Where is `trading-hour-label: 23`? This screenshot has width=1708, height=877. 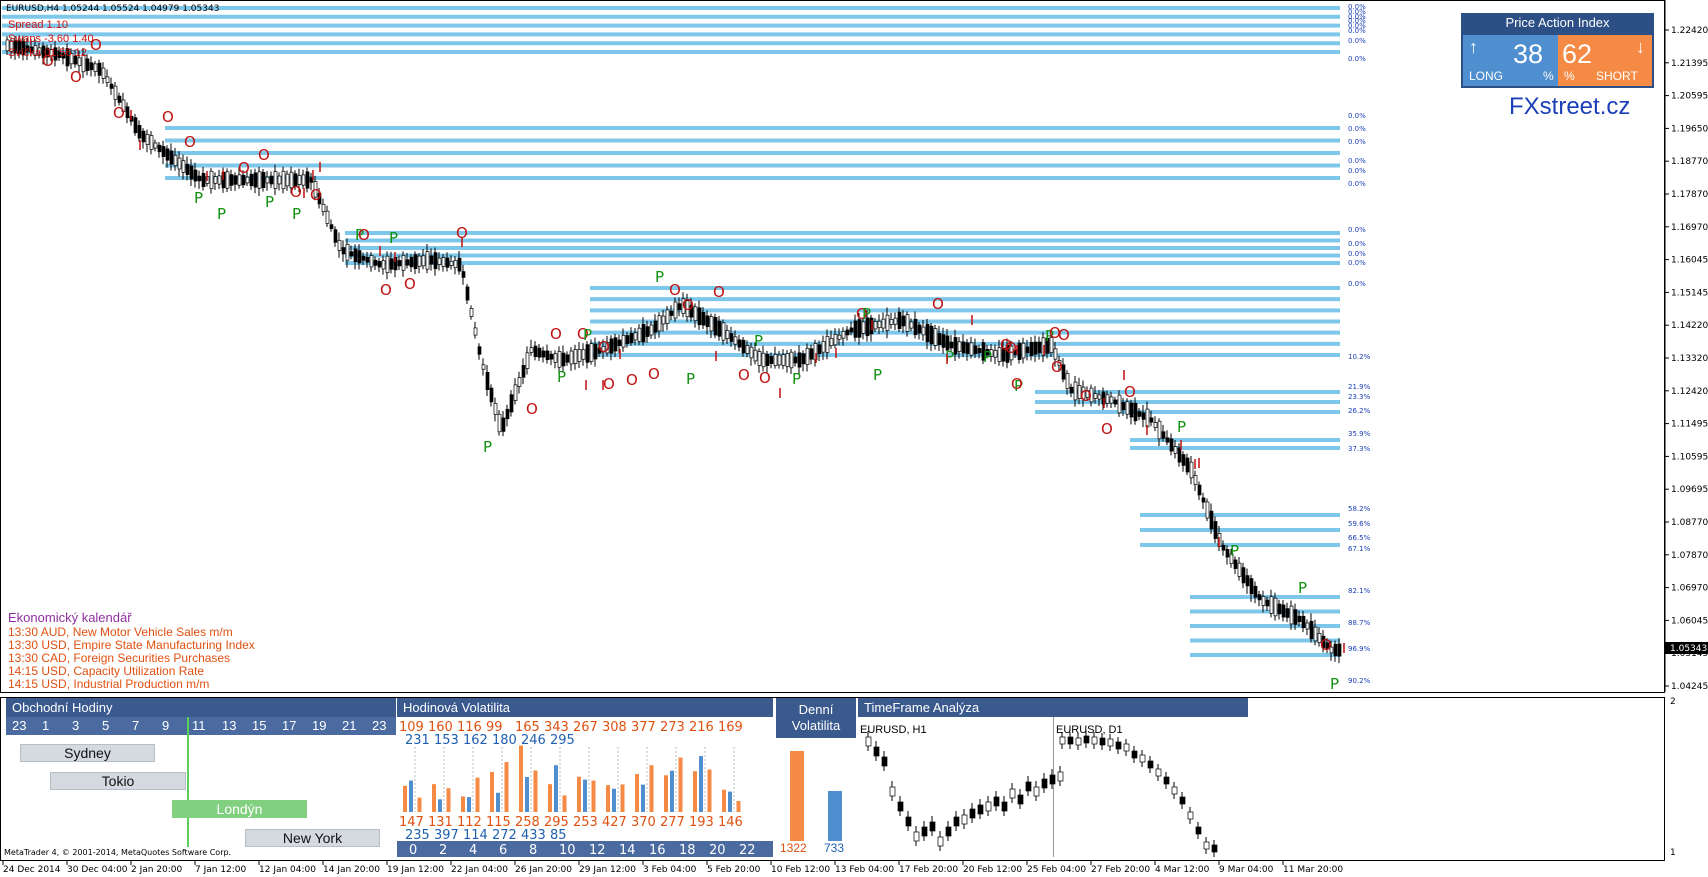 trading-hour-label: 23 is located at coordinates (19, 725).